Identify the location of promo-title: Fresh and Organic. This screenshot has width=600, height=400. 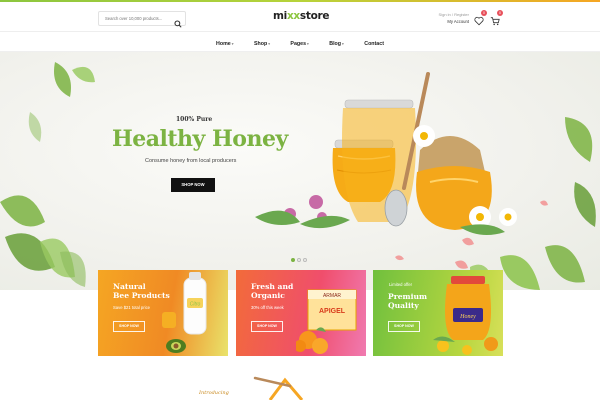
(286, 291).